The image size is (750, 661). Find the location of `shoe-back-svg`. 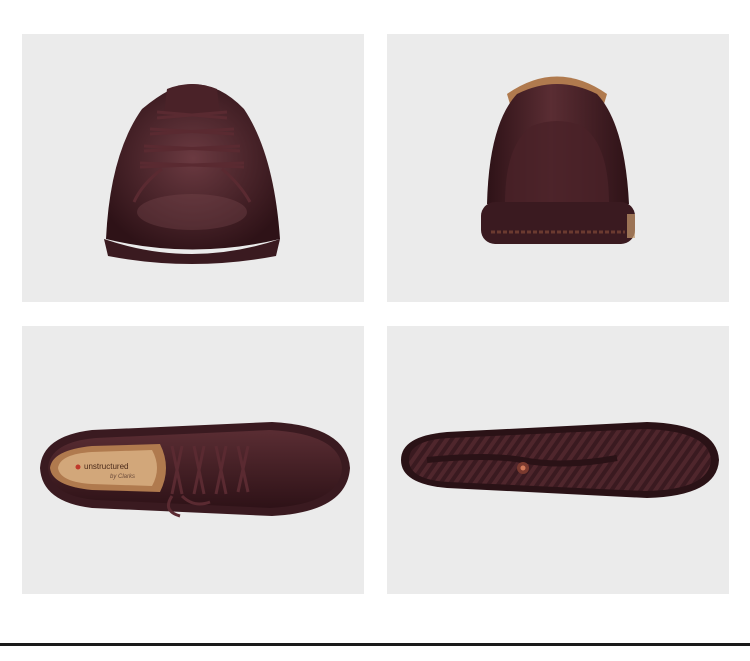

shoe-back-svg is located at coordinates (558, 160).